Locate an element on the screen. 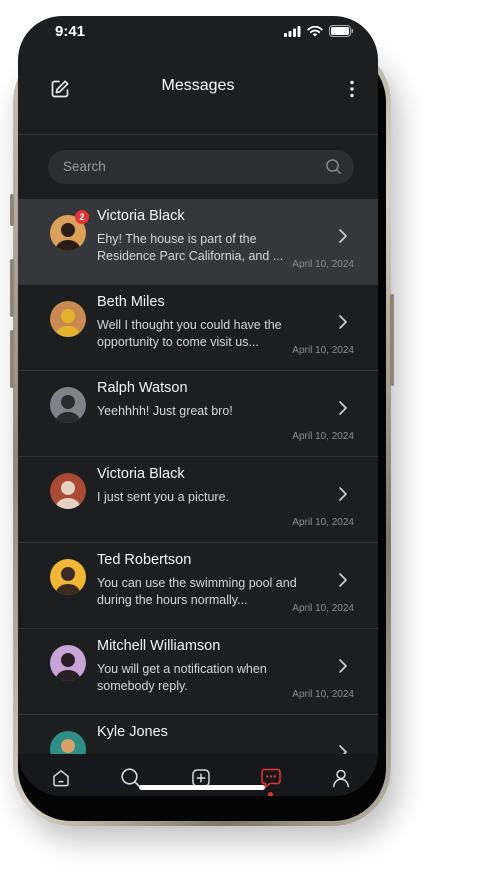  user-icon is located at coordinates (341, 778).